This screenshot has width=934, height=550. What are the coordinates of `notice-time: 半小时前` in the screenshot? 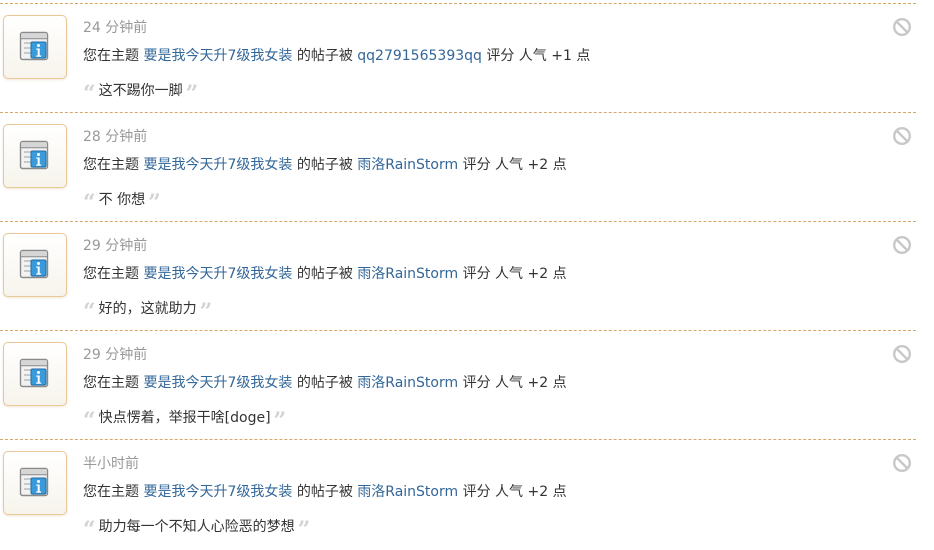 It's located at (111, 464).